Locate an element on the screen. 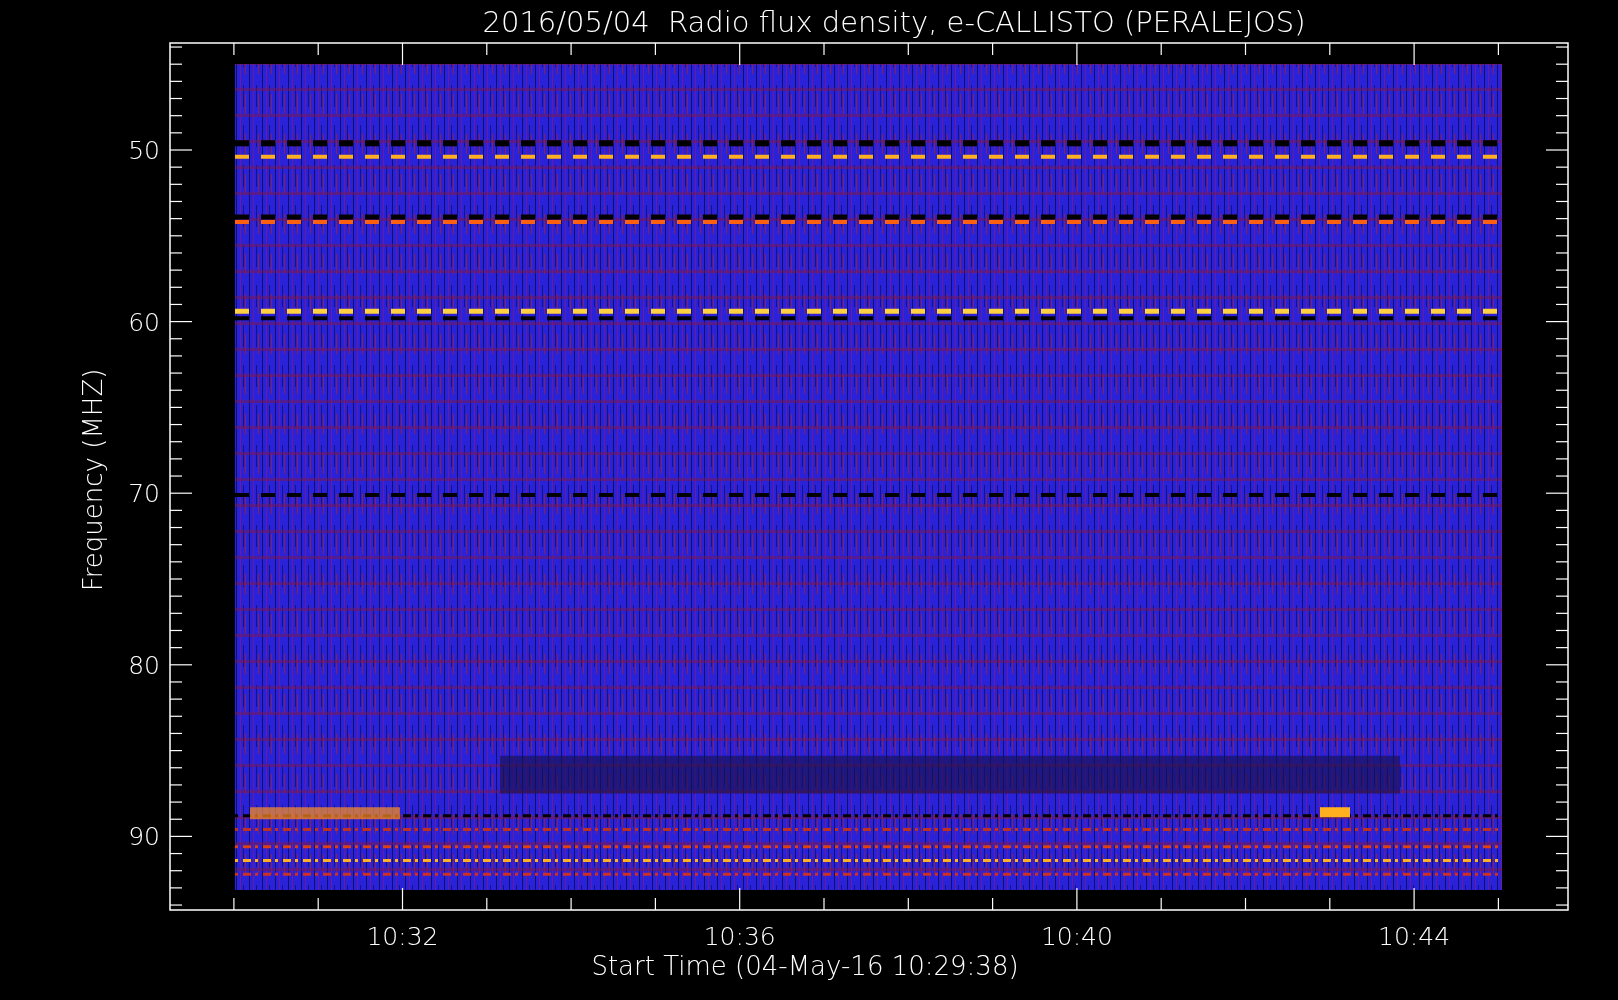 The width and height of the screenshot is (1618, 1000). y-tick-label: 50 is located at coordinates (144, 150).